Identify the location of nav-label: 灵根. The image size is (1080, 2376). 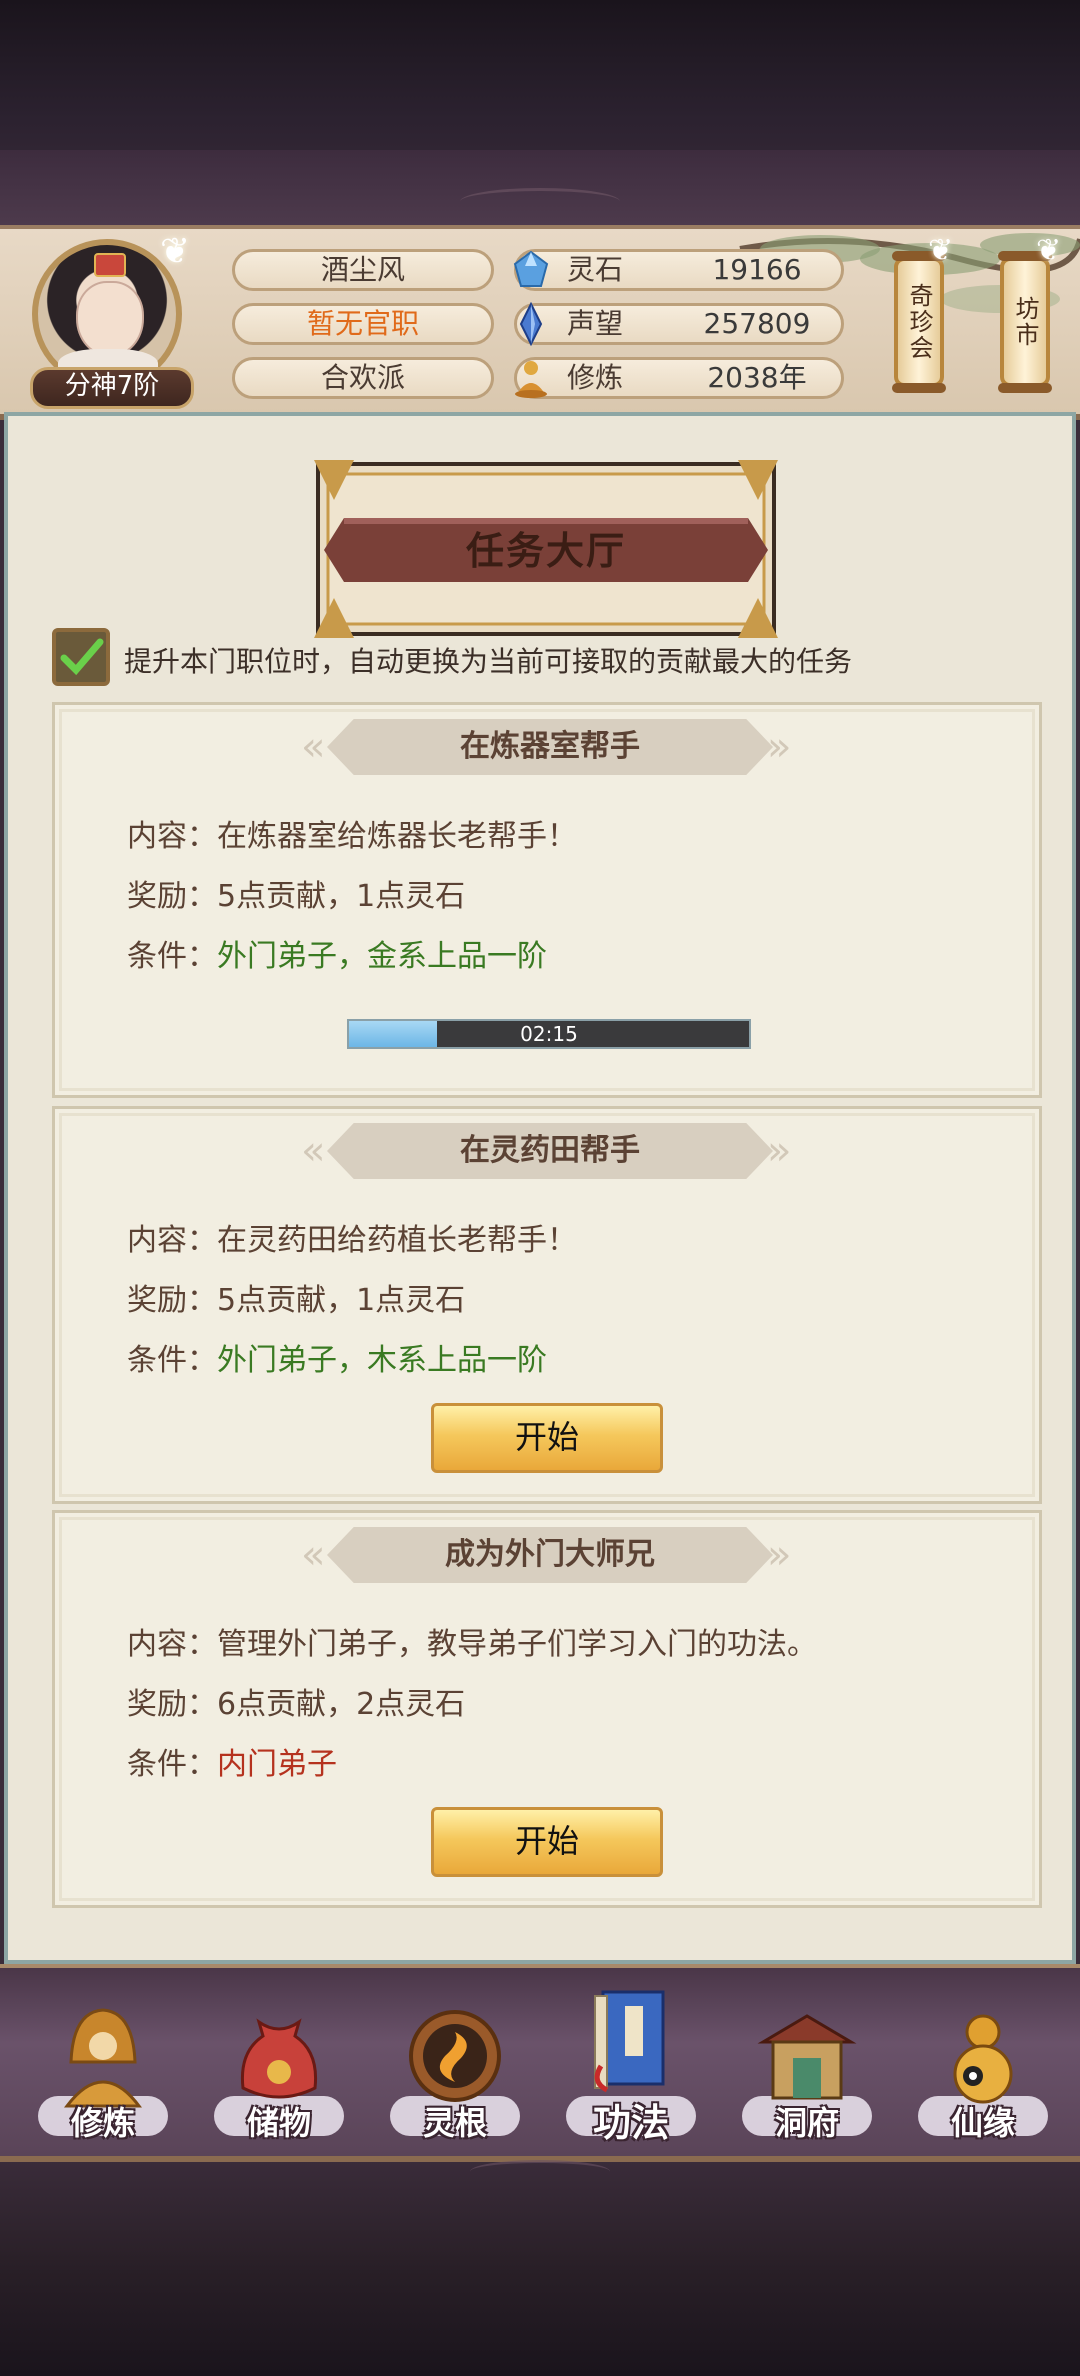
(454, 2123).